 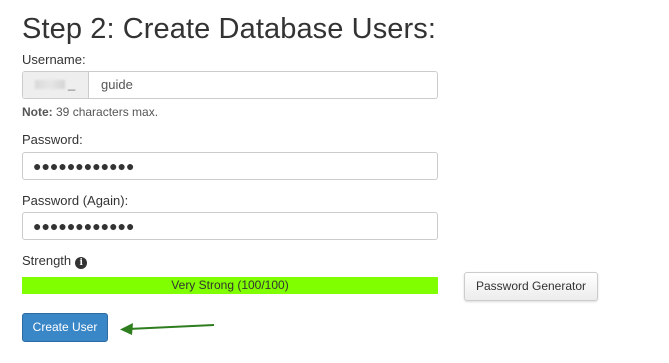 What do you see at coordinates (72, 83) in the screenshot?
I see `prefix-underscore: _` at bounding box center [72, 83].